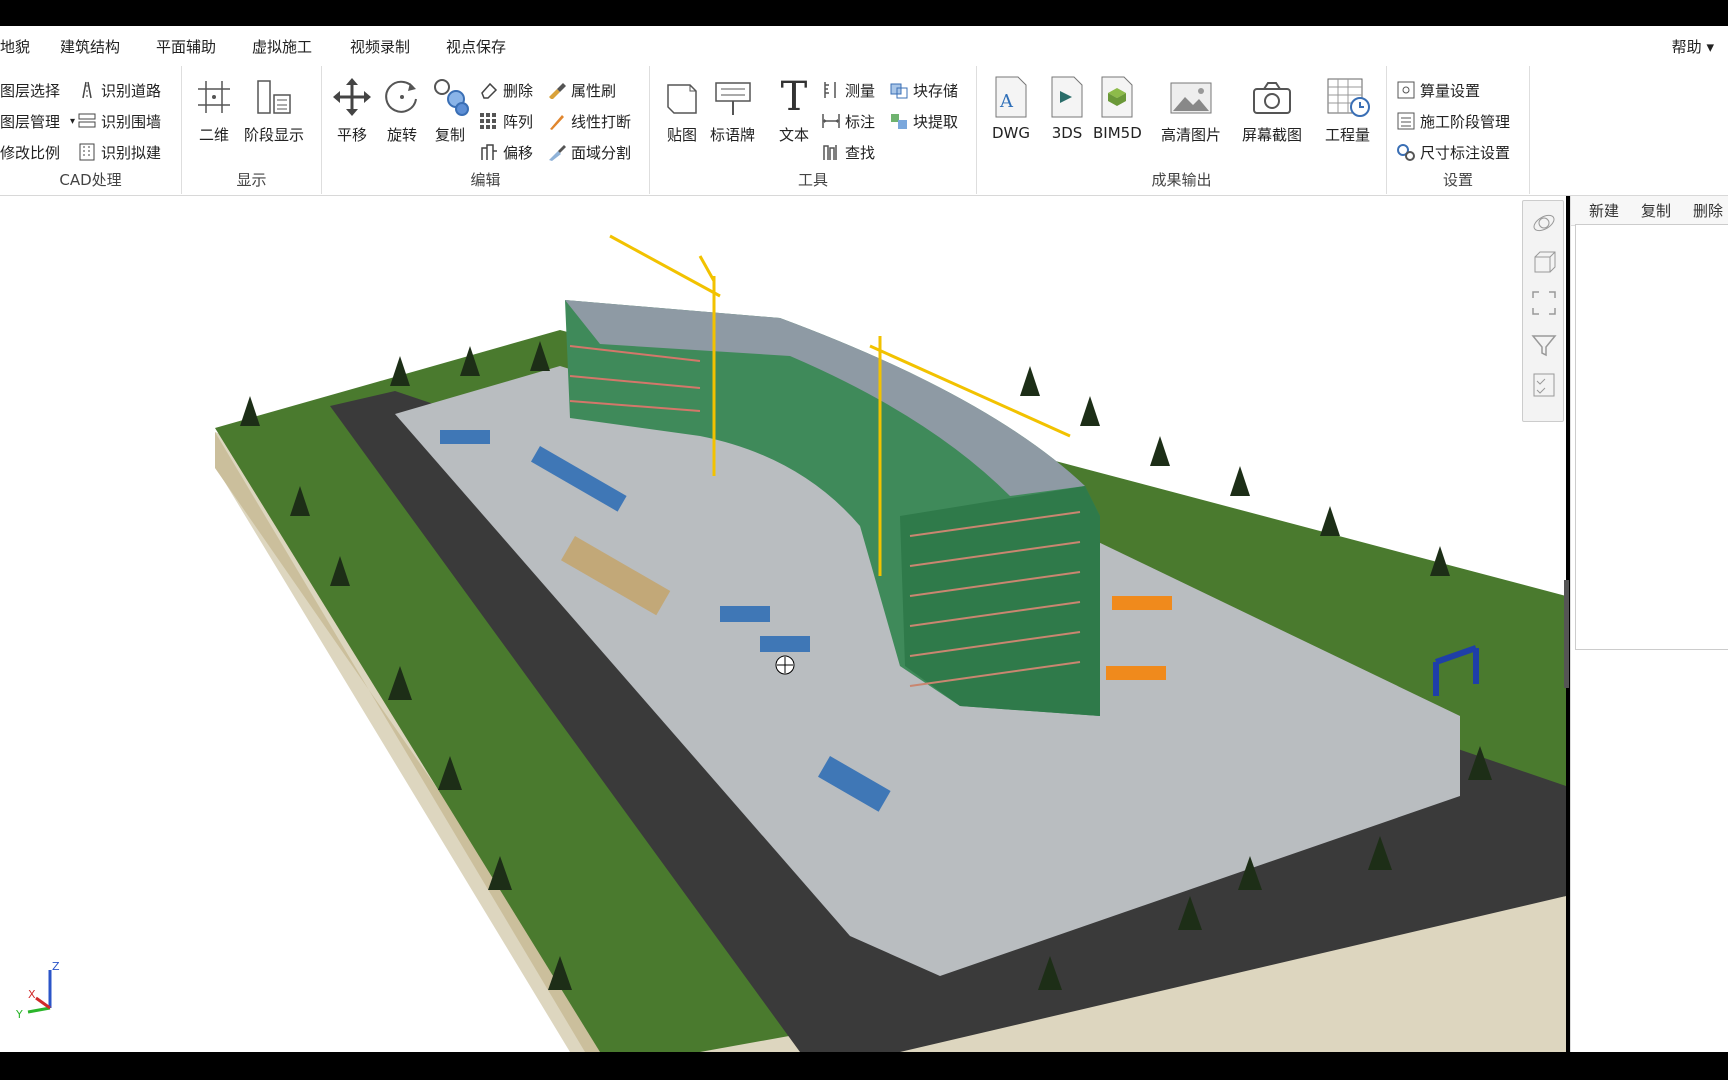  I want to click on filter-icon, so click(1544, 347).